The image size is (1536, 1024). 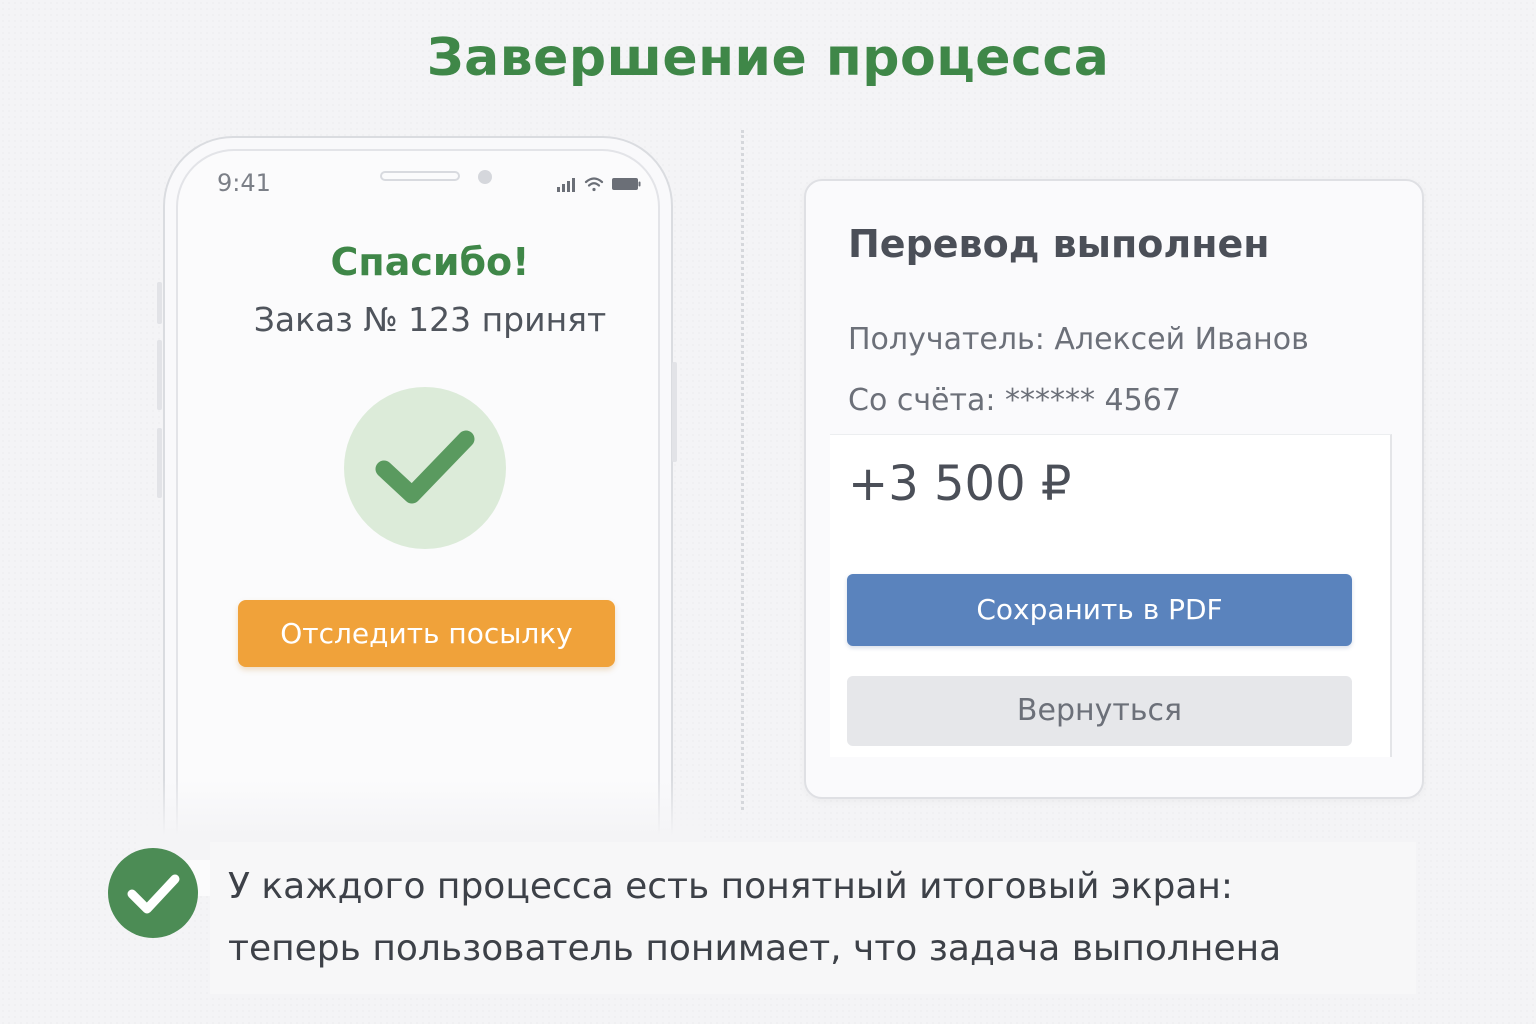 What do you see at coordinates (430, 262) in the screenshot?
I see `thank-you-heading: Спасибо!` at bounding box center [430, 262].